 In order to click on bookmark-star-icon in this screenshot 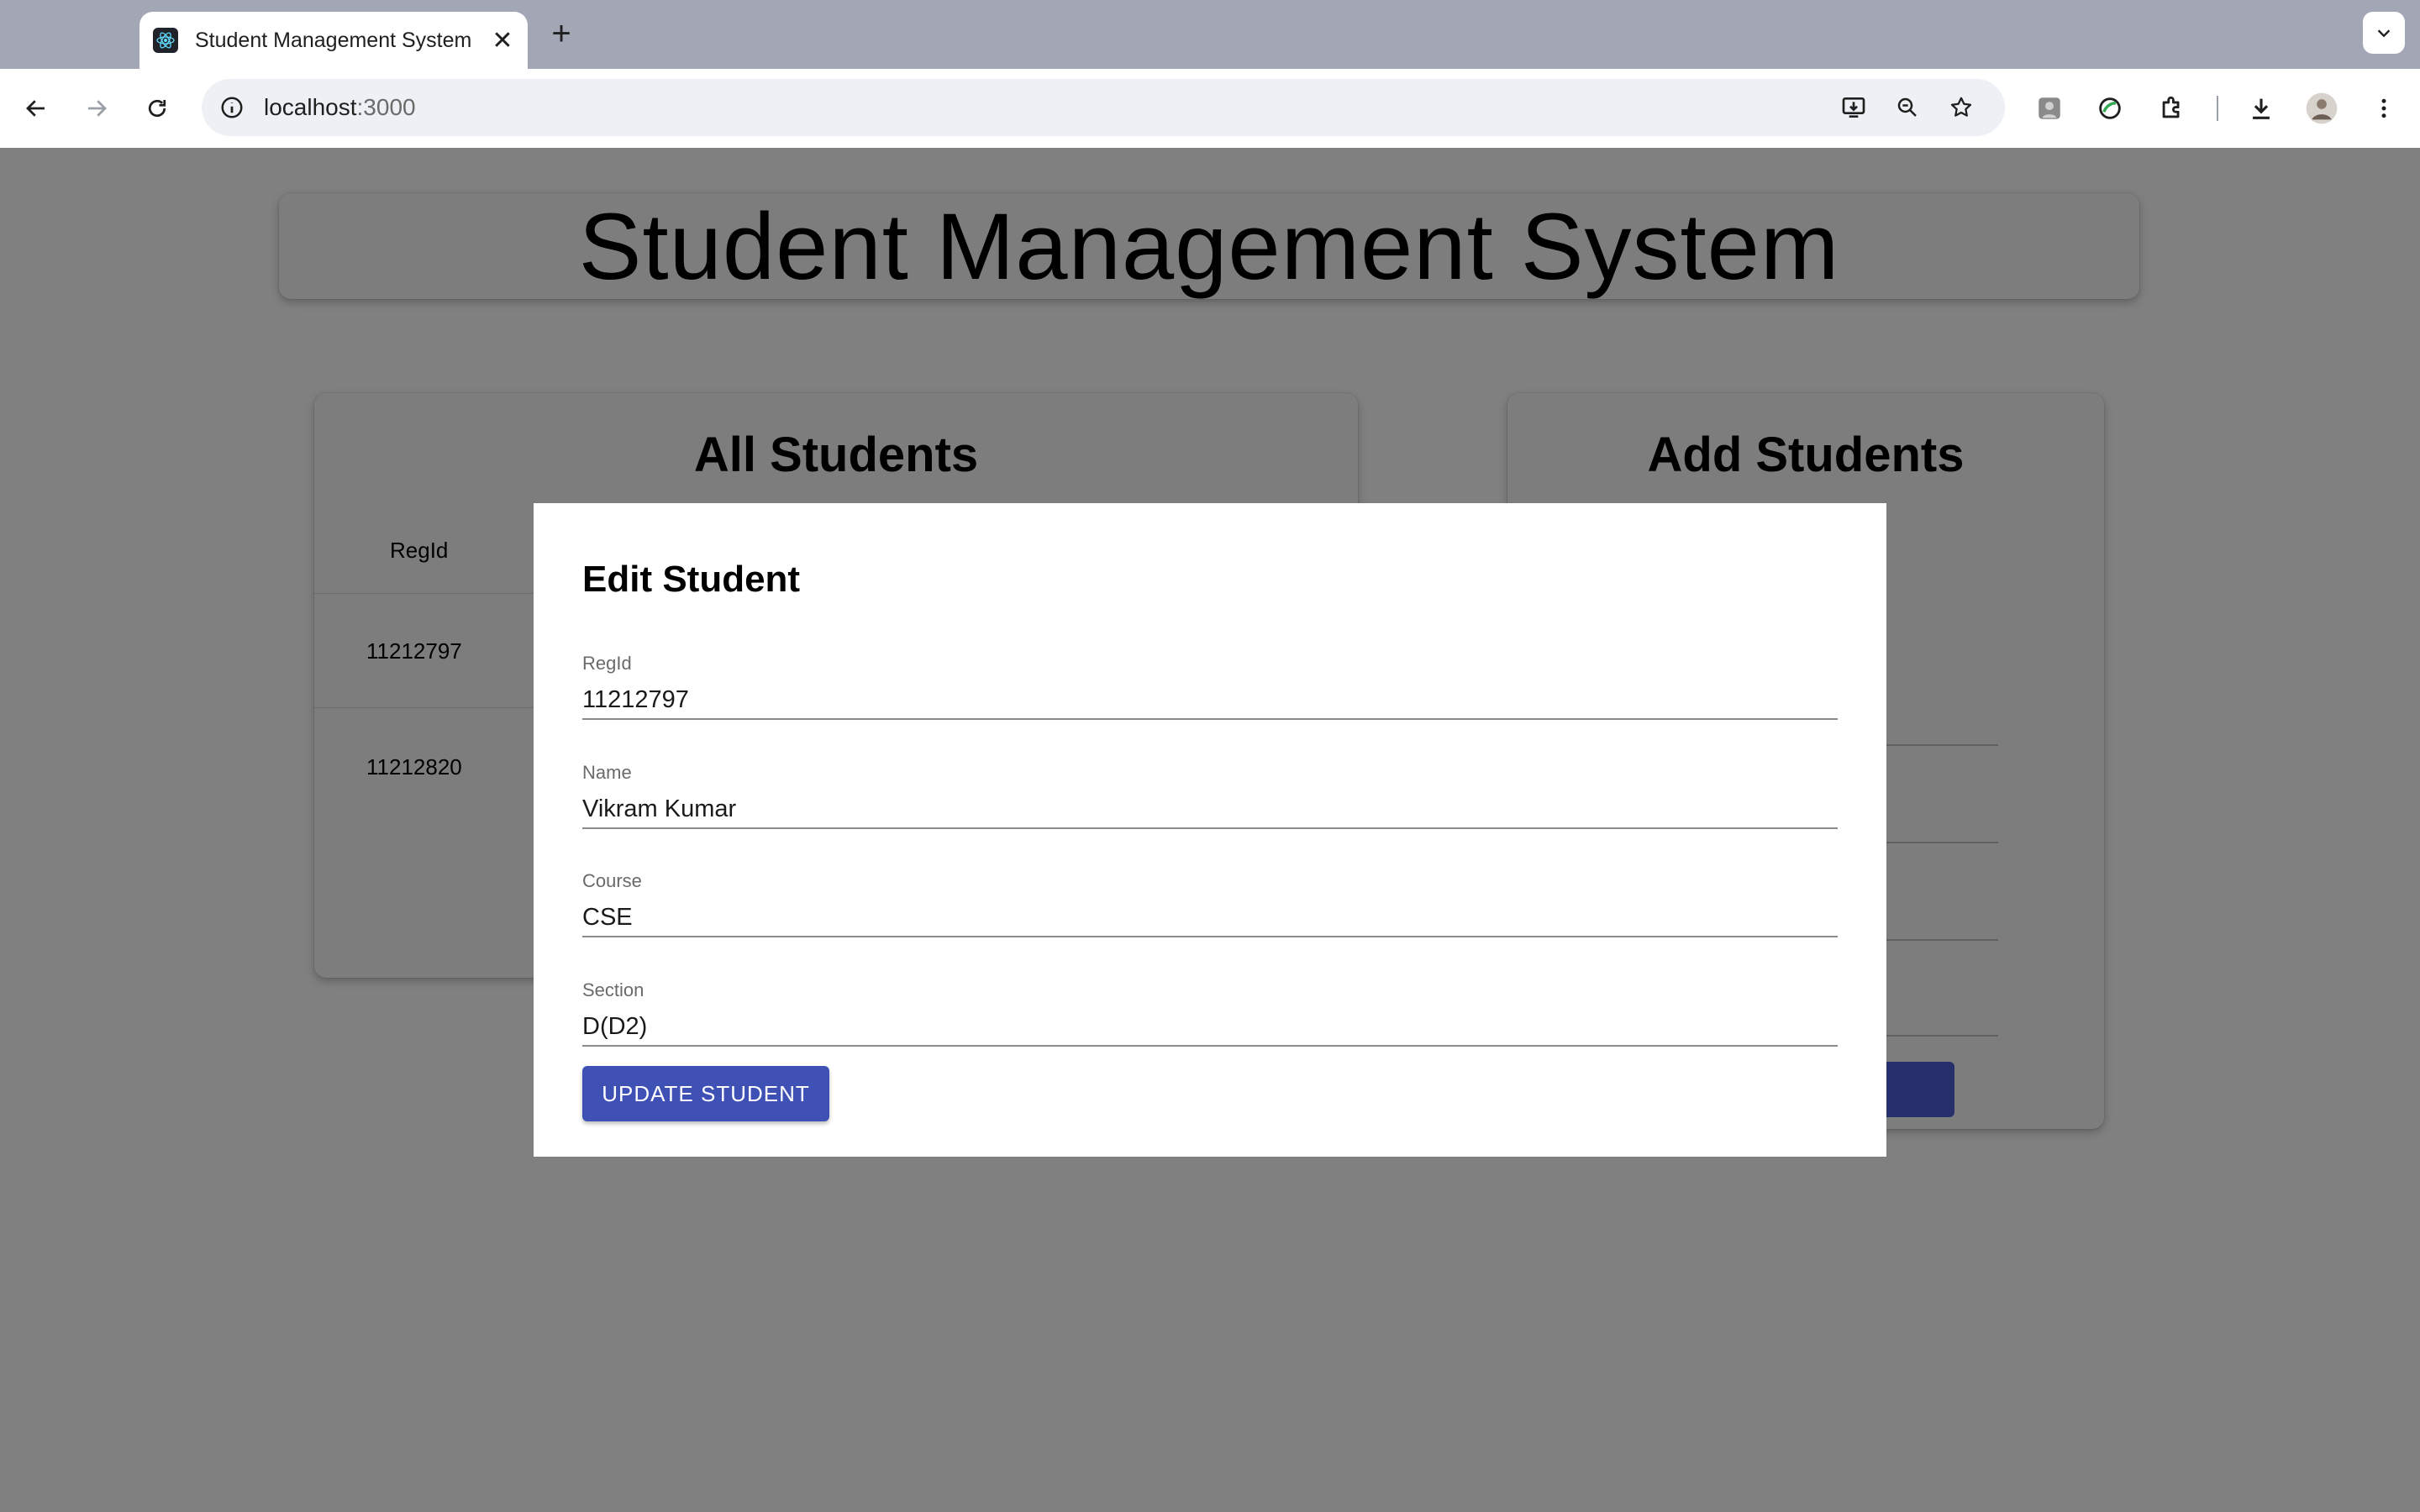, I will do `click(1962, 107)`.